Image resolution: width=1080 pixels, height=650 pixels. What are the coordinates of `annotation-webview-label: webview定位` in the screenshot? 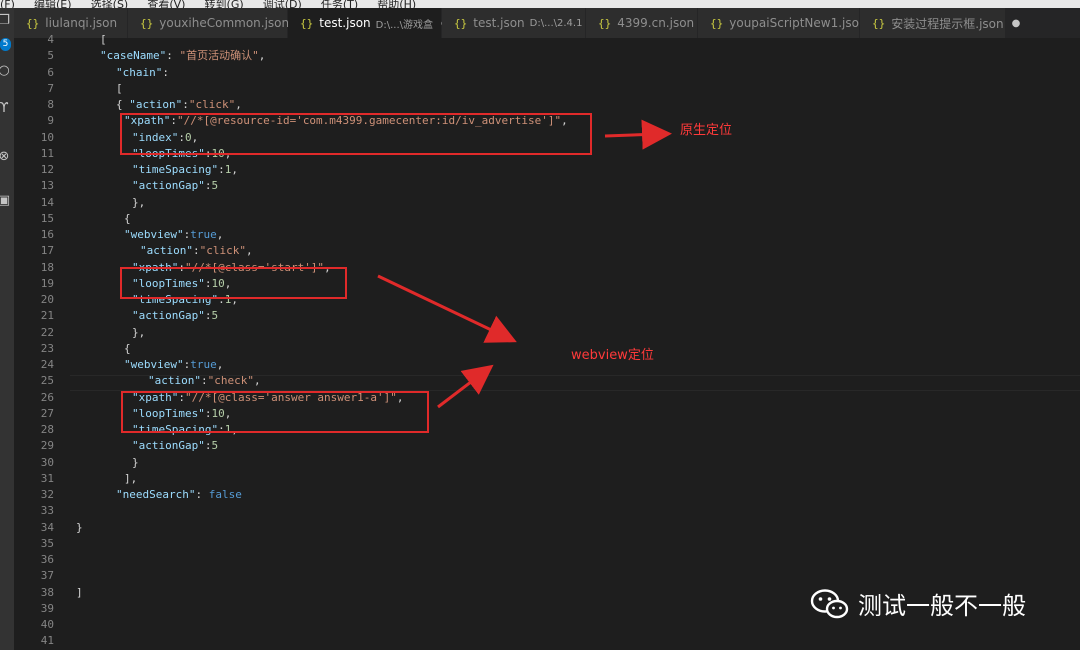 It's located at (612, 355).